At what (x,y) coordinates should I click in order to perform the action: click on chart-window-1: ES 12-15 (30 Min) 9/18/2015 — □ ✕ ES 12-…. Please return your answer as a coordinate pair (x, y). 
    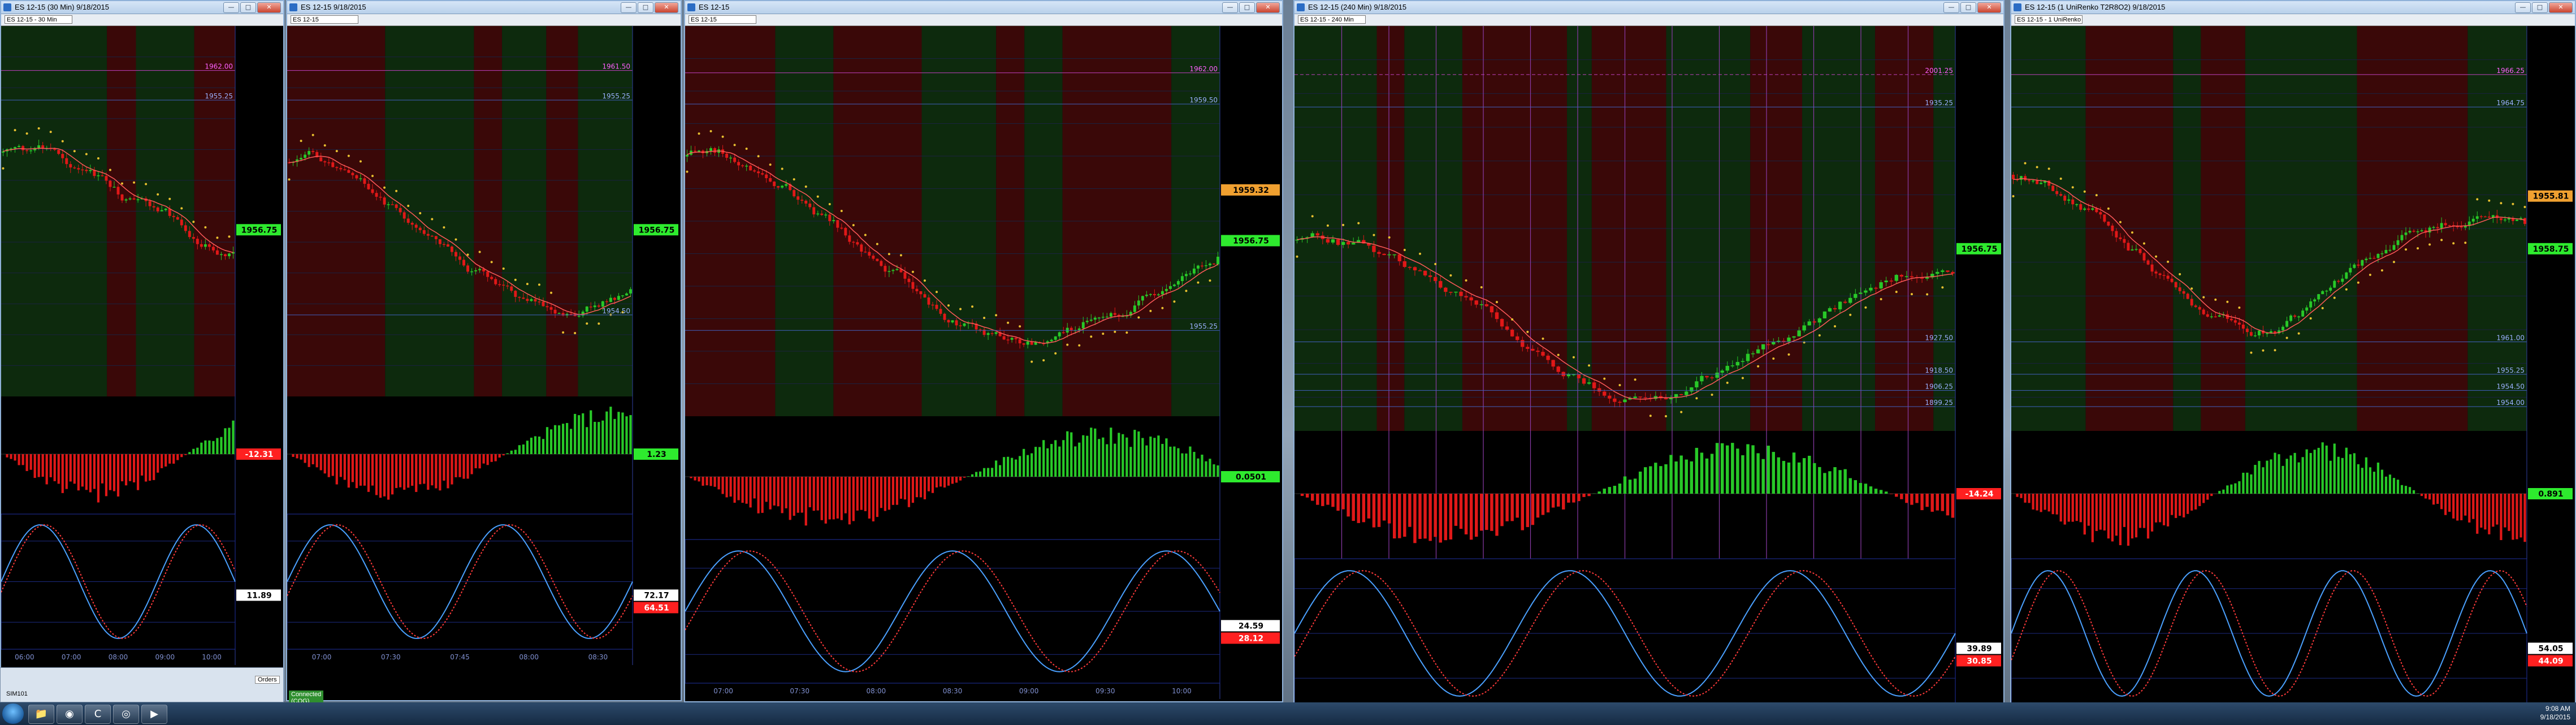
    Looking at the image, I should click on (142, 350).